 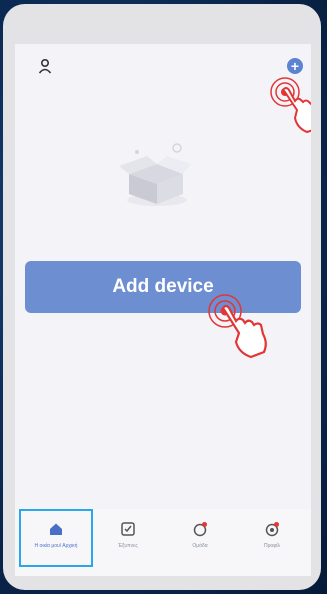 I want to click on bottom-nav: Η οικία μου/ Αρχική Έξυπνες Ομάδα Προφίλ, so click(x=163, y=542).